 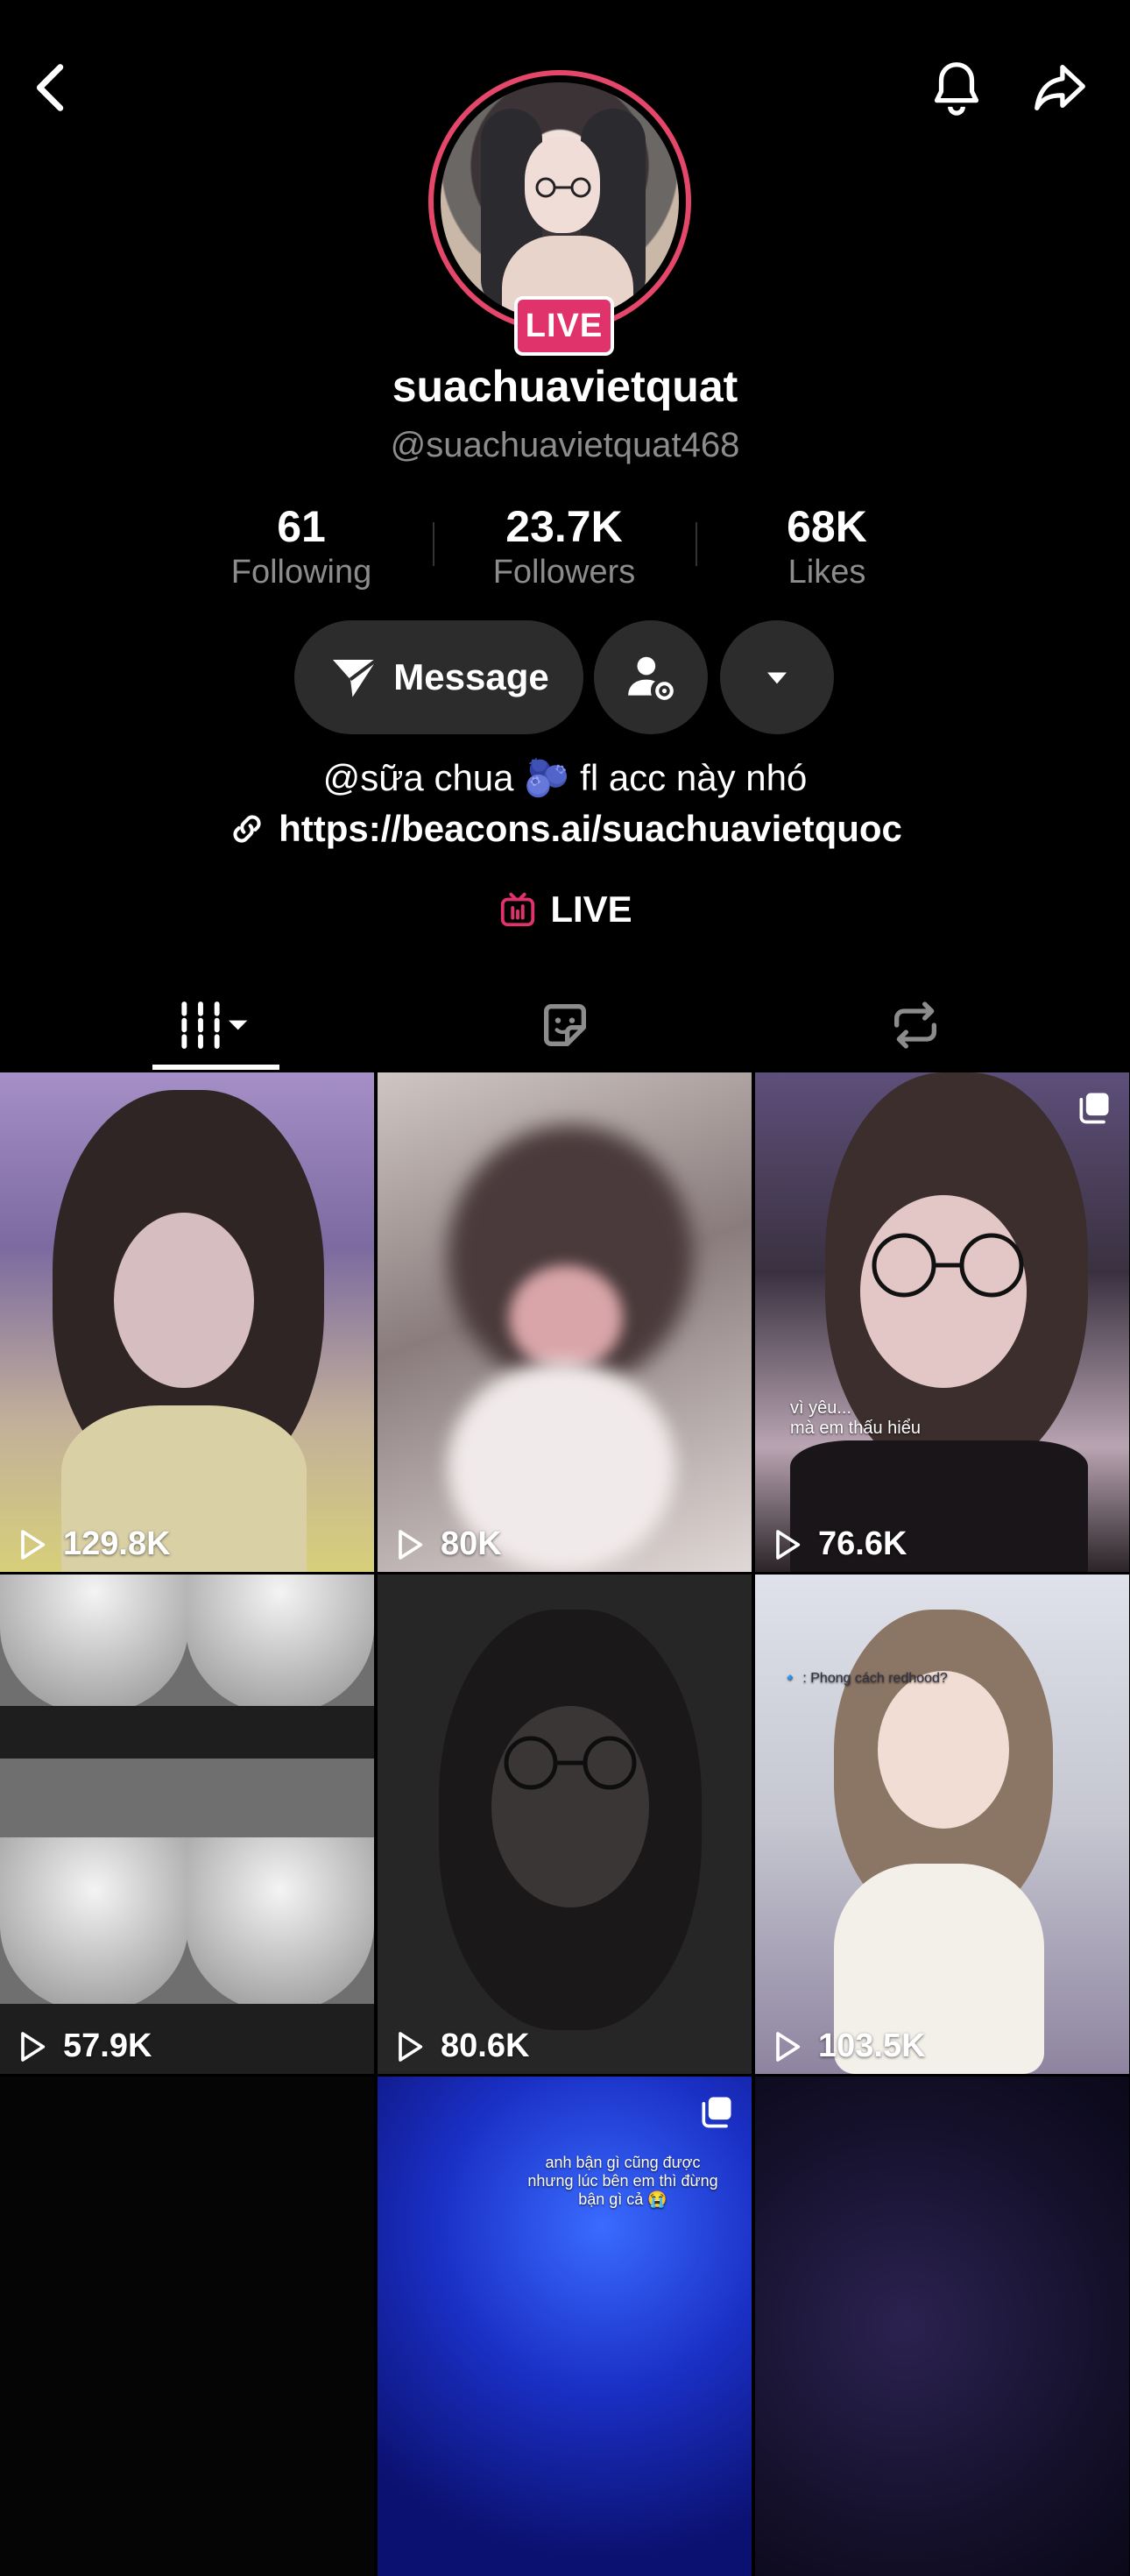 I want to click on message-button: Message, so click(x=438, y=677).